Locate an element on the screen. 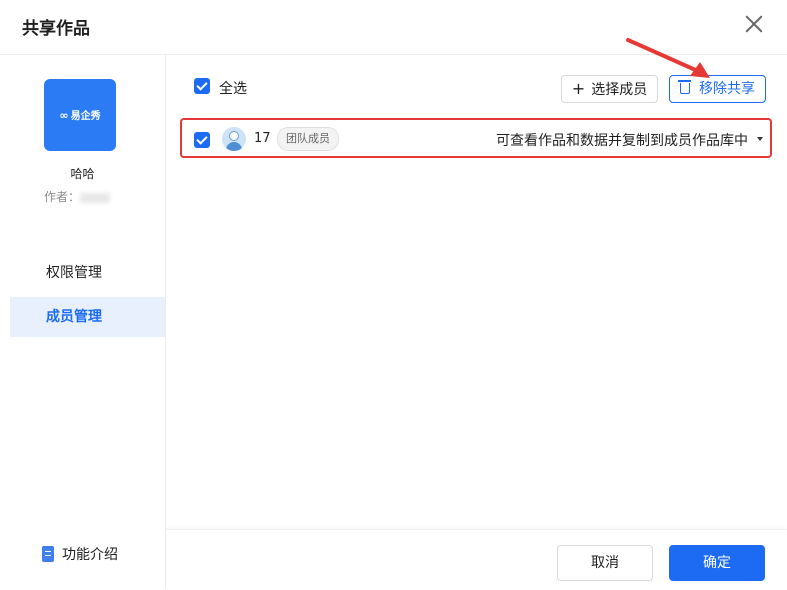  select-all-checkbox is located at coordinates (202, 86).